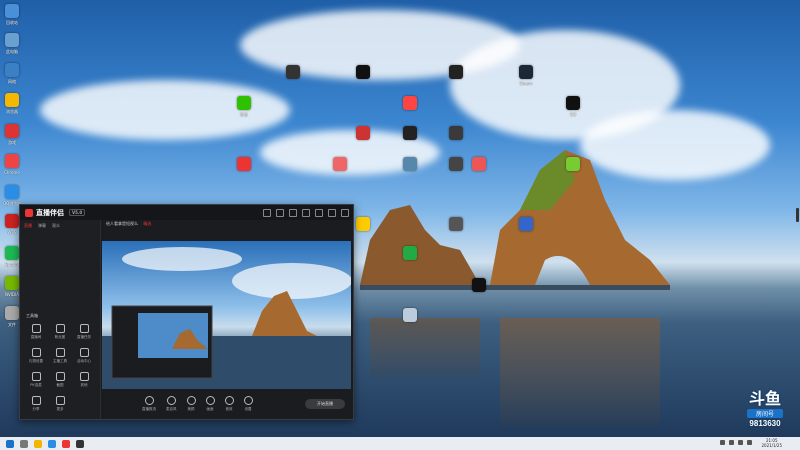  Describe the element at coordinates (771, 443) in the screenshot. I see `taskbar-clock: 21:05 2021/1/25` at that location.